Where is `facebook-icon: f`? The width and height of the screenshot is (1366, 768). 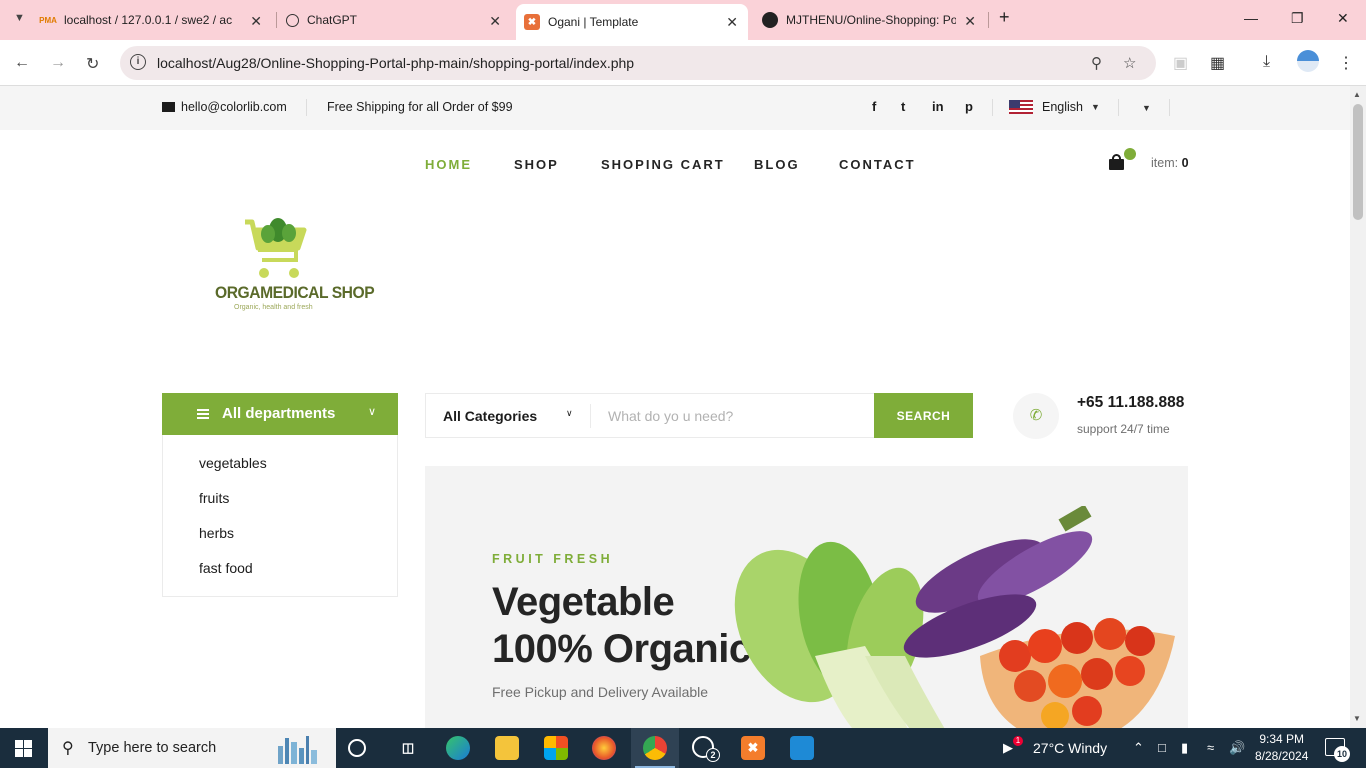 facebook-icon: f is located at coordinates (874, 106).